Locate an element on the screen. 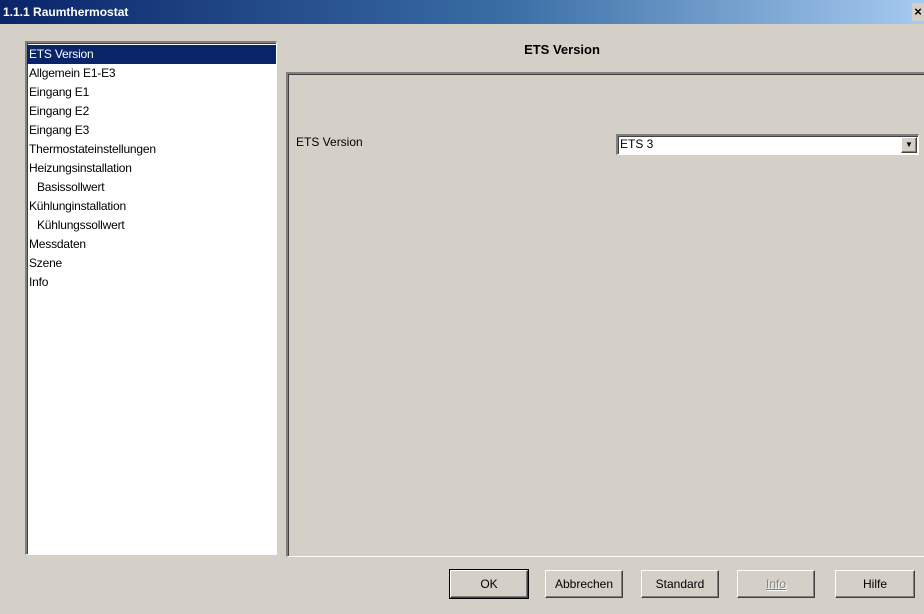 The height and width of the screenshot is (614, 924). ets-version-select: ETS 3 ▼ is located at coordinates (767, 144).